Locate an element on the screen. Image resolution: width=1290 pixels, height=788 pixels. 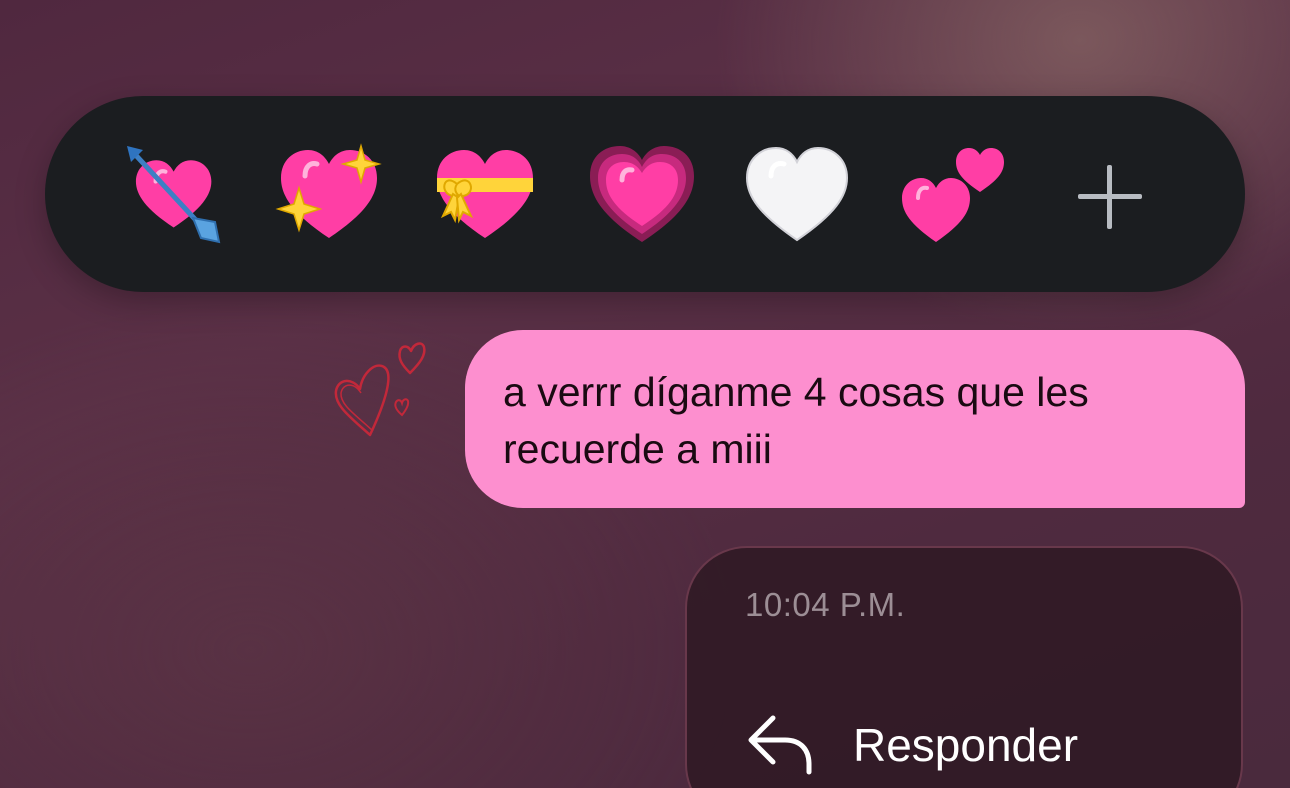
message-context-menu: 10:04 P.M. Responder is located at coordinates (964, 667).